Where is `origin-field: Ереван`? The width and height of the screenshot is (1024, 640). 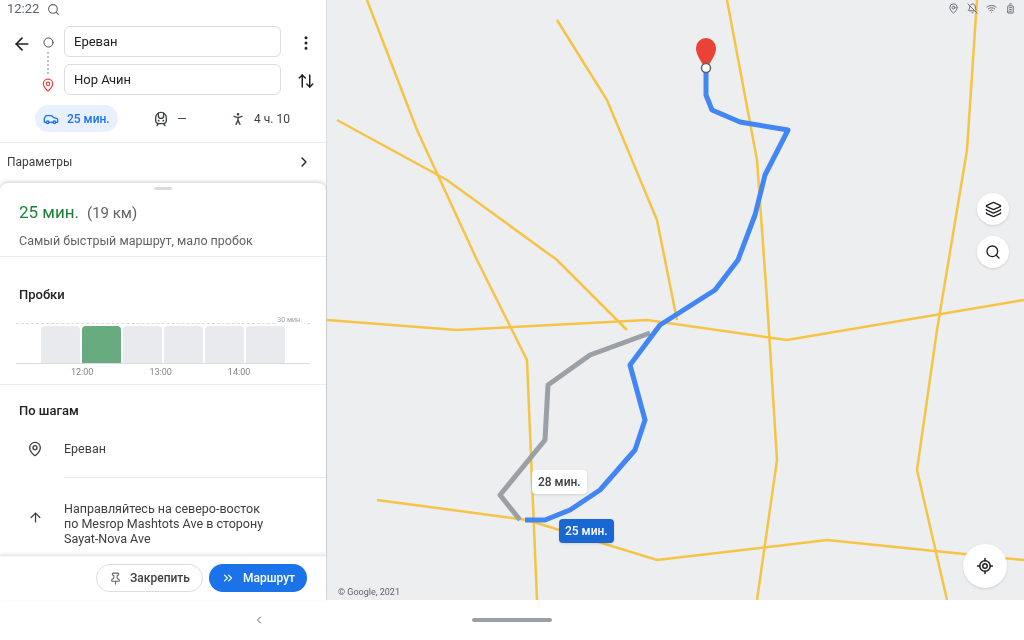 origin-field: Ереван is located at coordinates (172, 41).